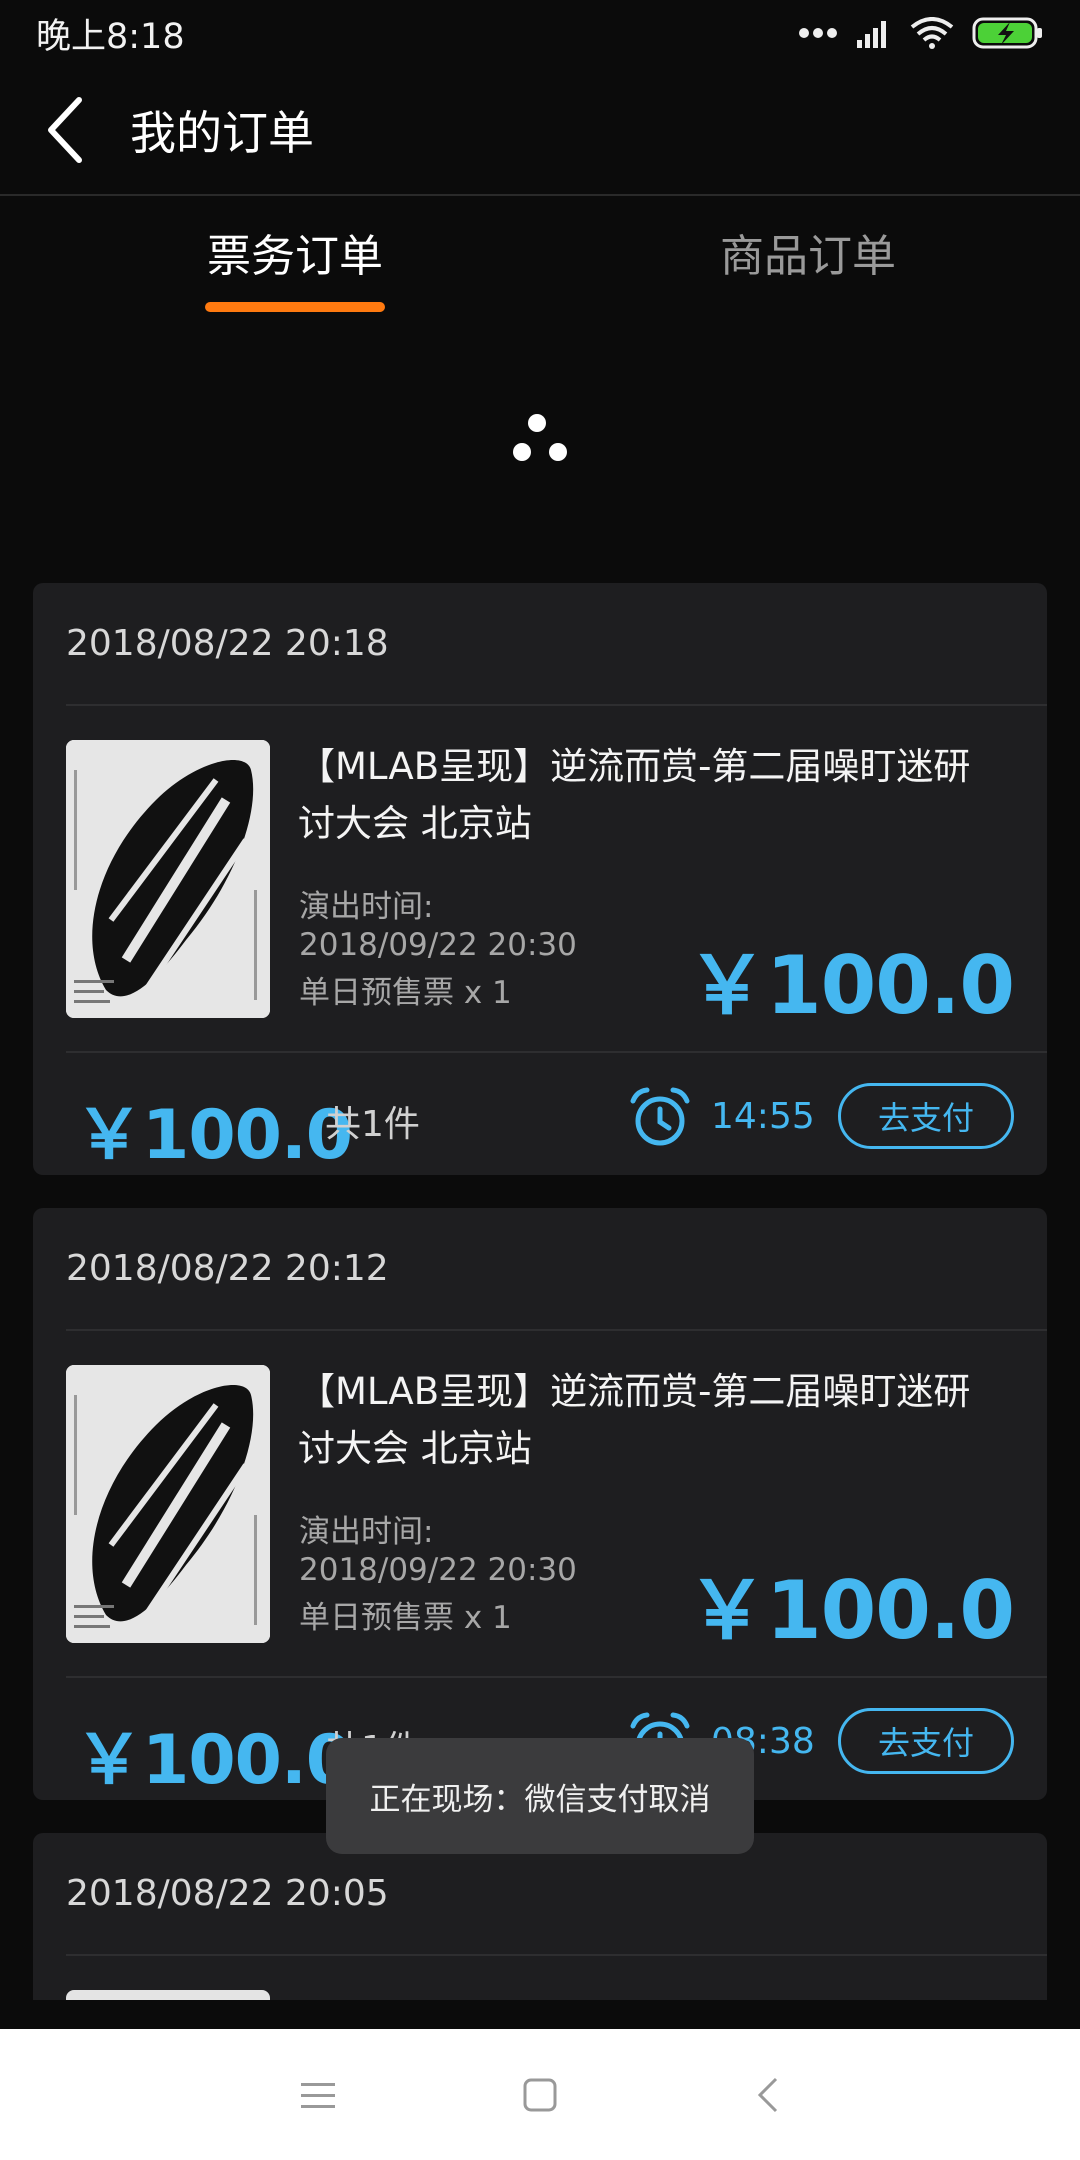 This screenshot has width=1080, height=2160. What do you see at coordinates (222, 133) in the screenshot?
I see `page-title: 我的订单` at bounding box center [222, 133].